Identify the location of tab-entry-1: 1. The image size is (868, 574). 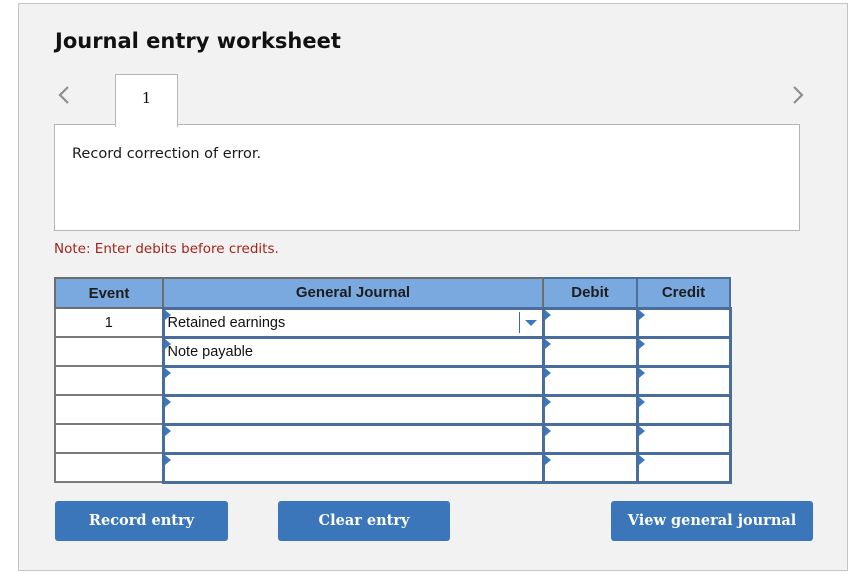
(146, 100).